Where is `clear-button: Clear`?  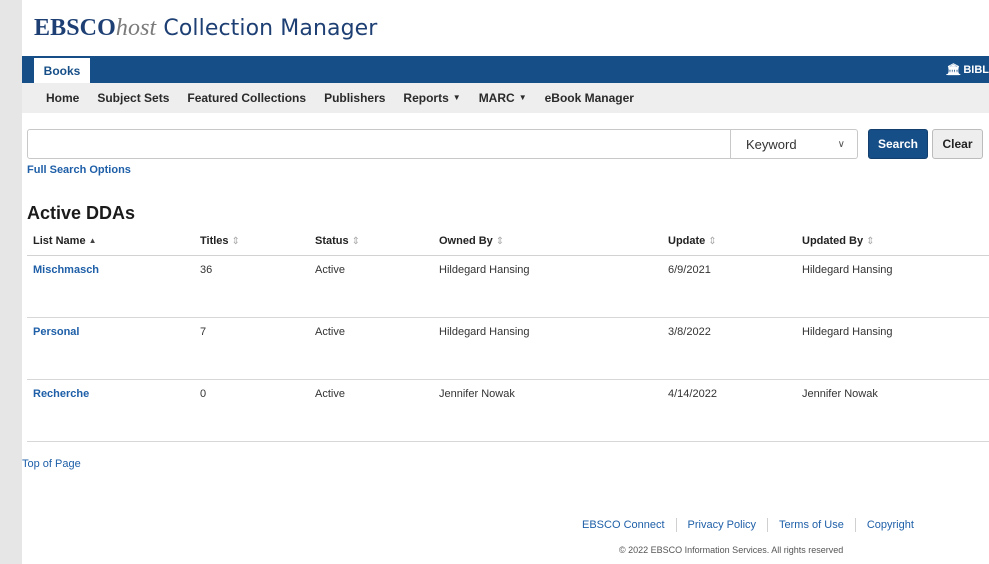
clear-button: Clear is located at coordinates (957, 144).